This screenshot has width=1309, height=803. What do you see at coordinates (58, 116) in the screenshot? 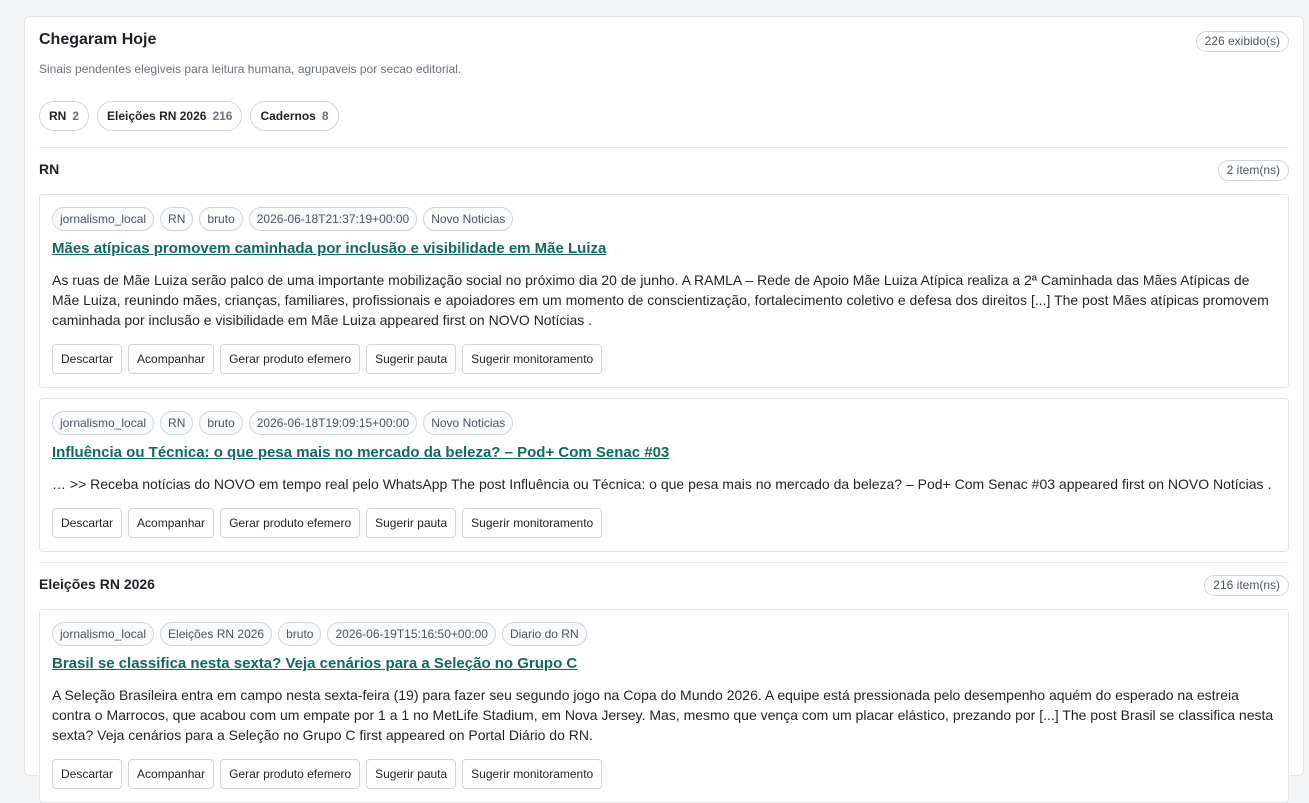
I see `filter-chip-label: RN` at bounding box center [58, 116].